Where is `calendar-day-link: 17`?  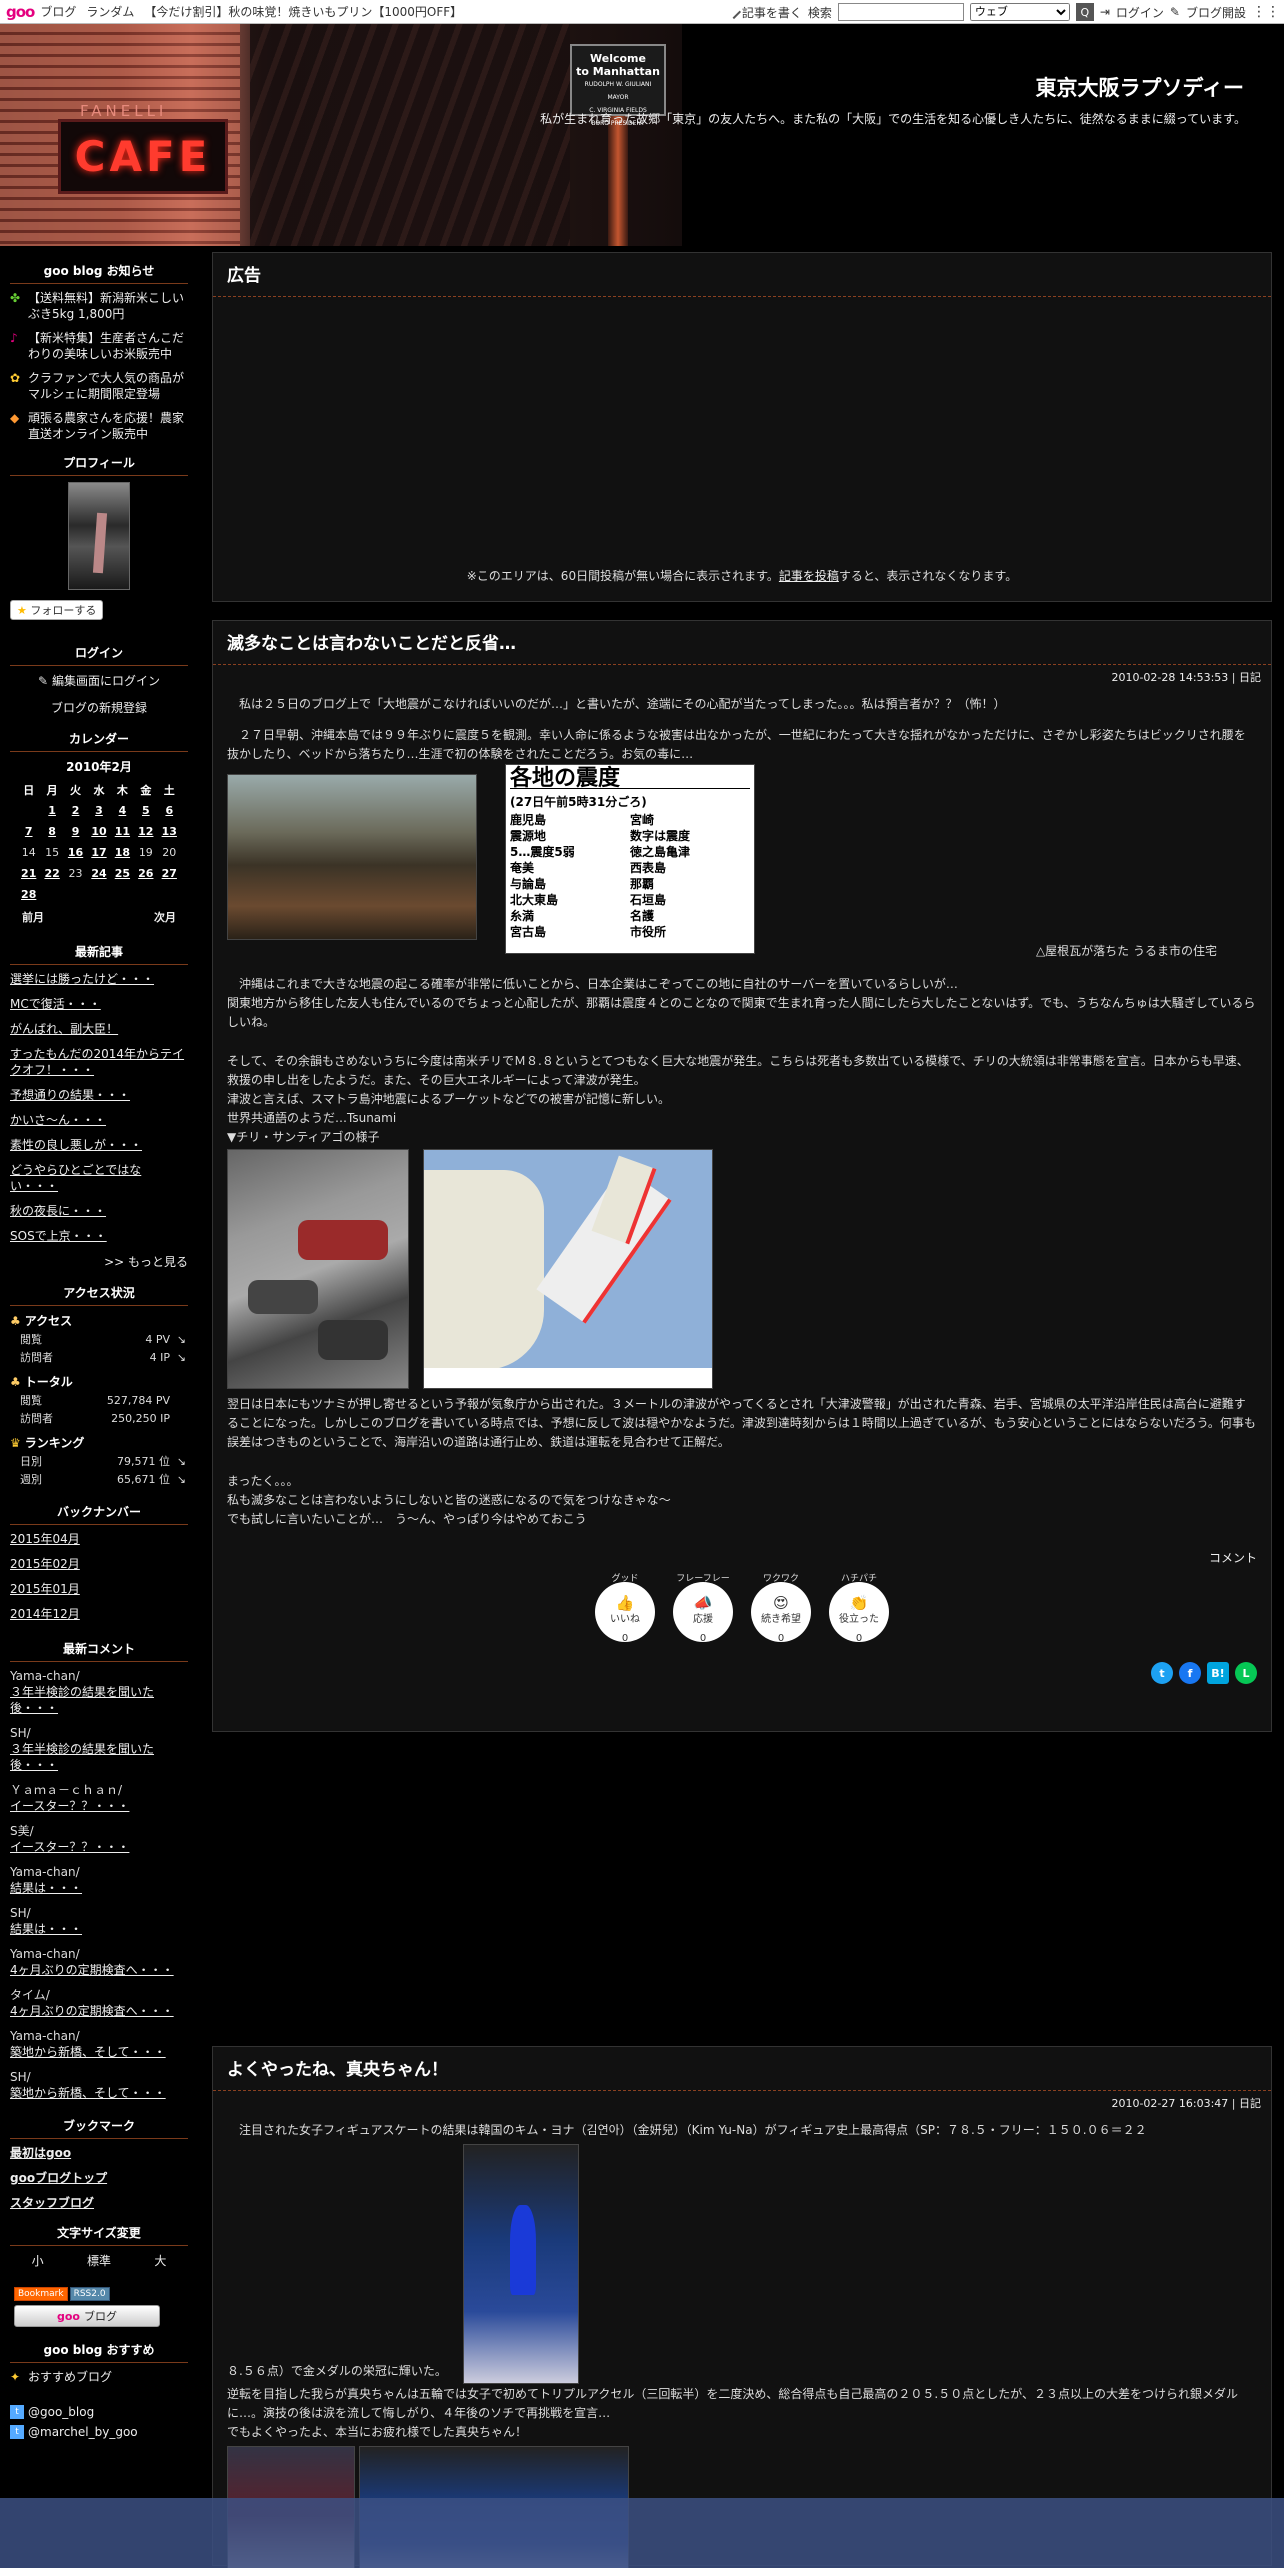 calendar-day-link: 17 is located at coordinates (98, 852).